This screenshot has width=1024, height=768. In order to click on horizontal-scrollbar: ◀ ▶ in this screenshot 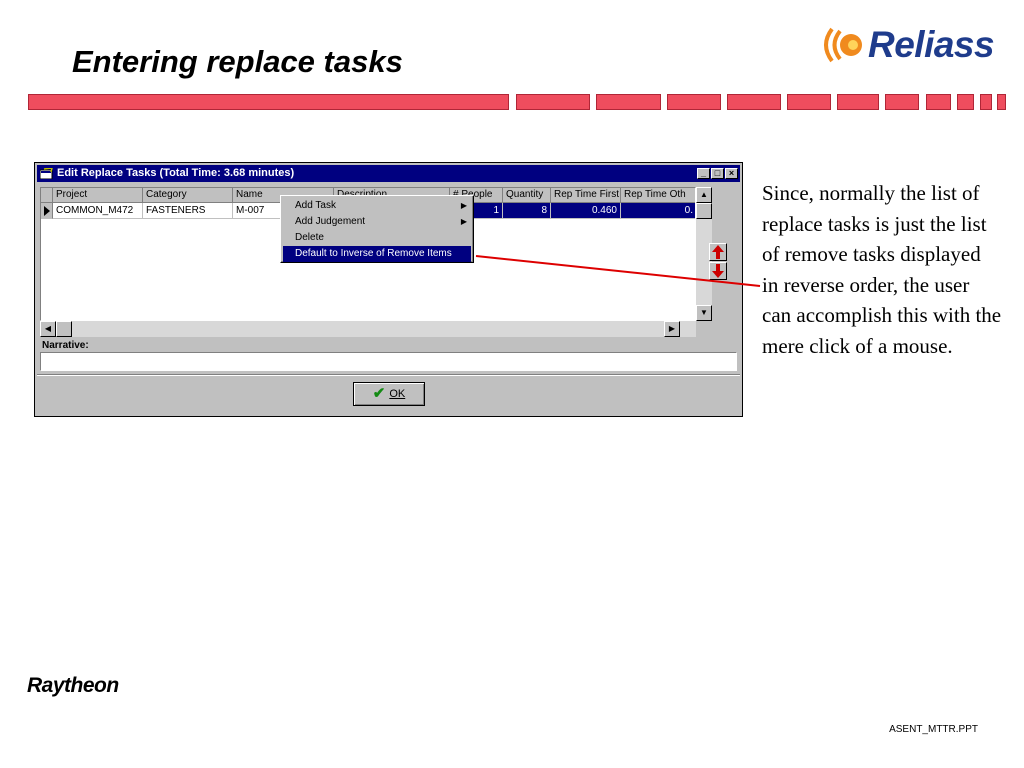, I will do `click(368, 329)`.